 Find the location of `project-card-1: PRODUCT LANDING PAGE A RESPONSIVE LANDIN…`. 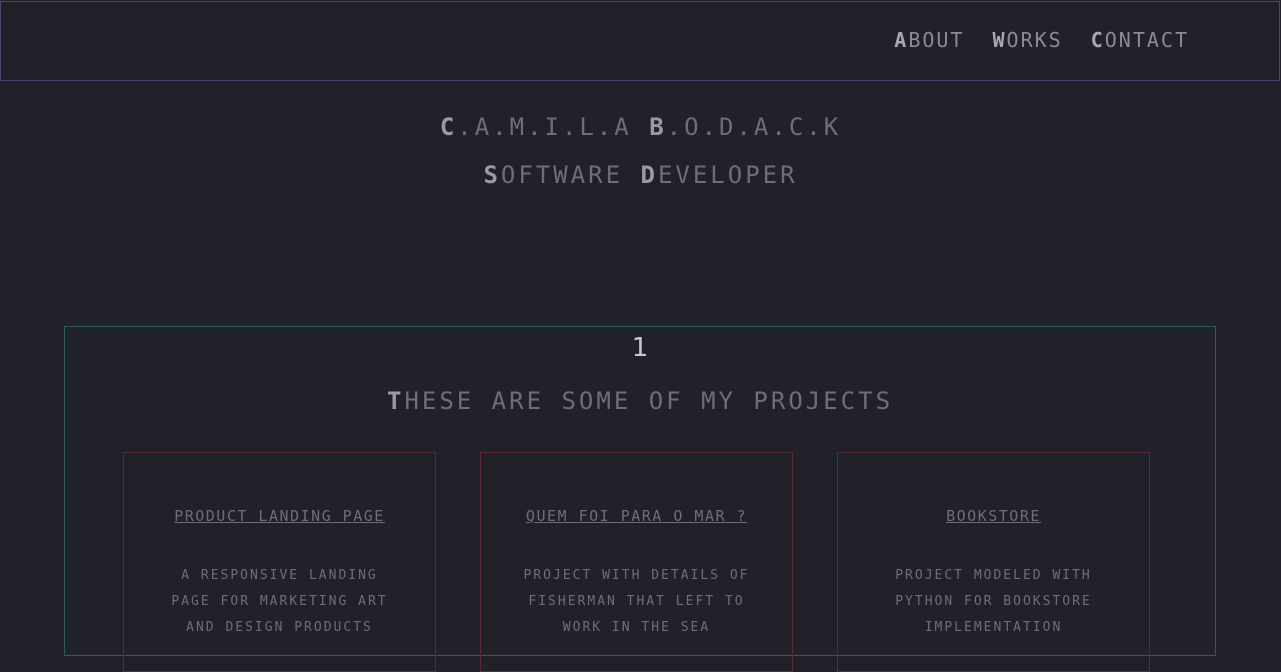

project-card-1: PRODUCT LANDING PAGE A RESPONSIVE LANDIN… is located at coordinates (279, 562).